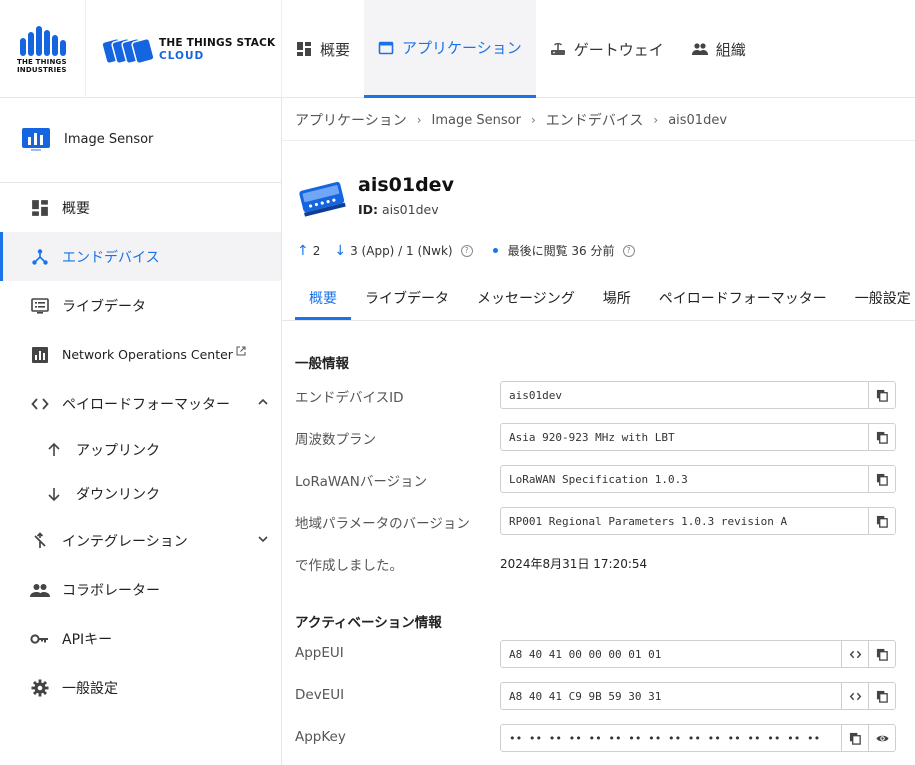 The image size is (915, 765). I want to click on field-value: LoRaWAN Specification 1.0.3, so click(684, 479).